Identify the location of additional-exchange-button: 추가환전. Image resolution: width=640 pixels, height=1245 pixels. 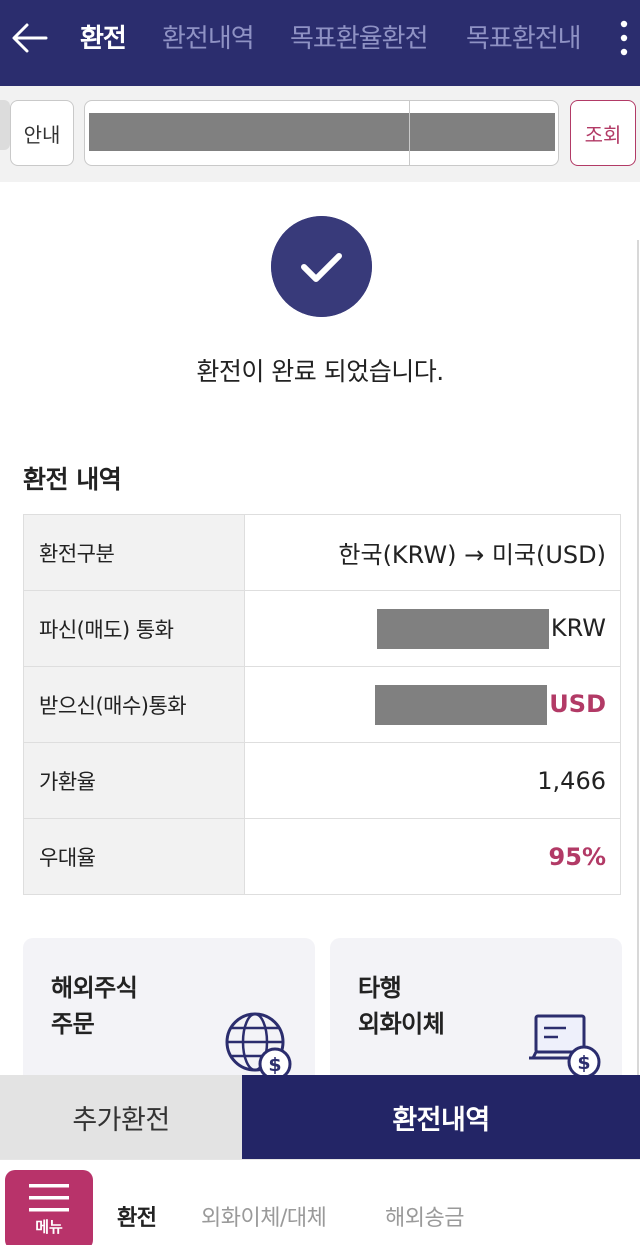
(121, 1117).